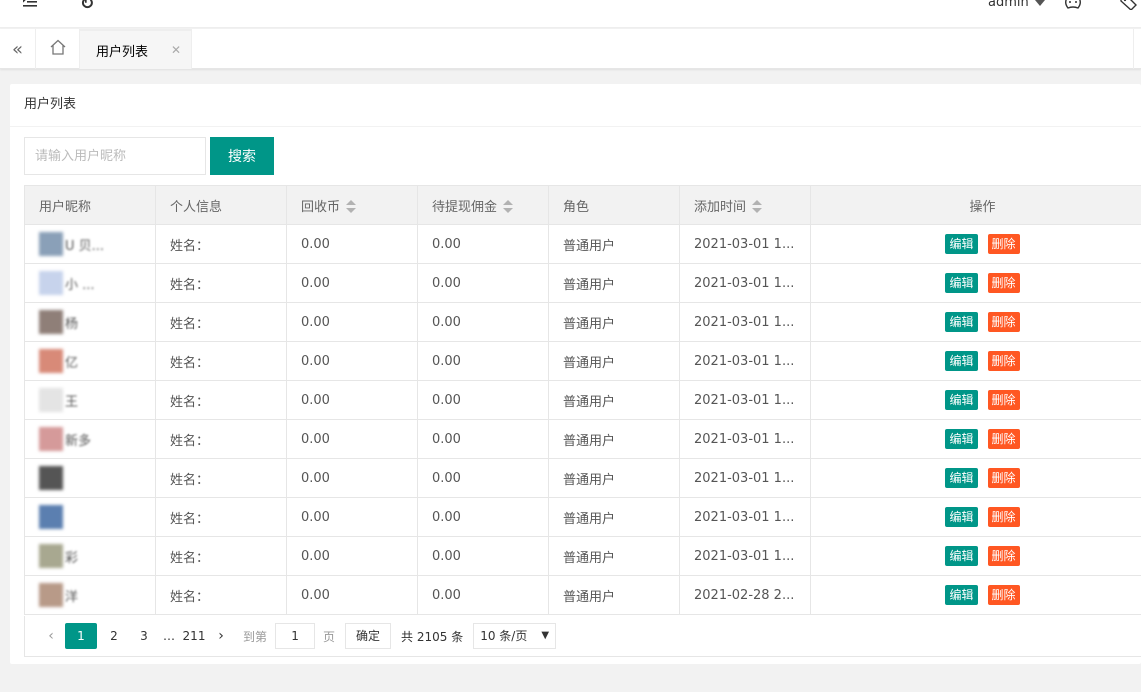 This screenshot has width=1141, height=692. Describe the element at coordinates (504, 636) in the screenshot. I see `page-size-value: 10 条/页` at that location.